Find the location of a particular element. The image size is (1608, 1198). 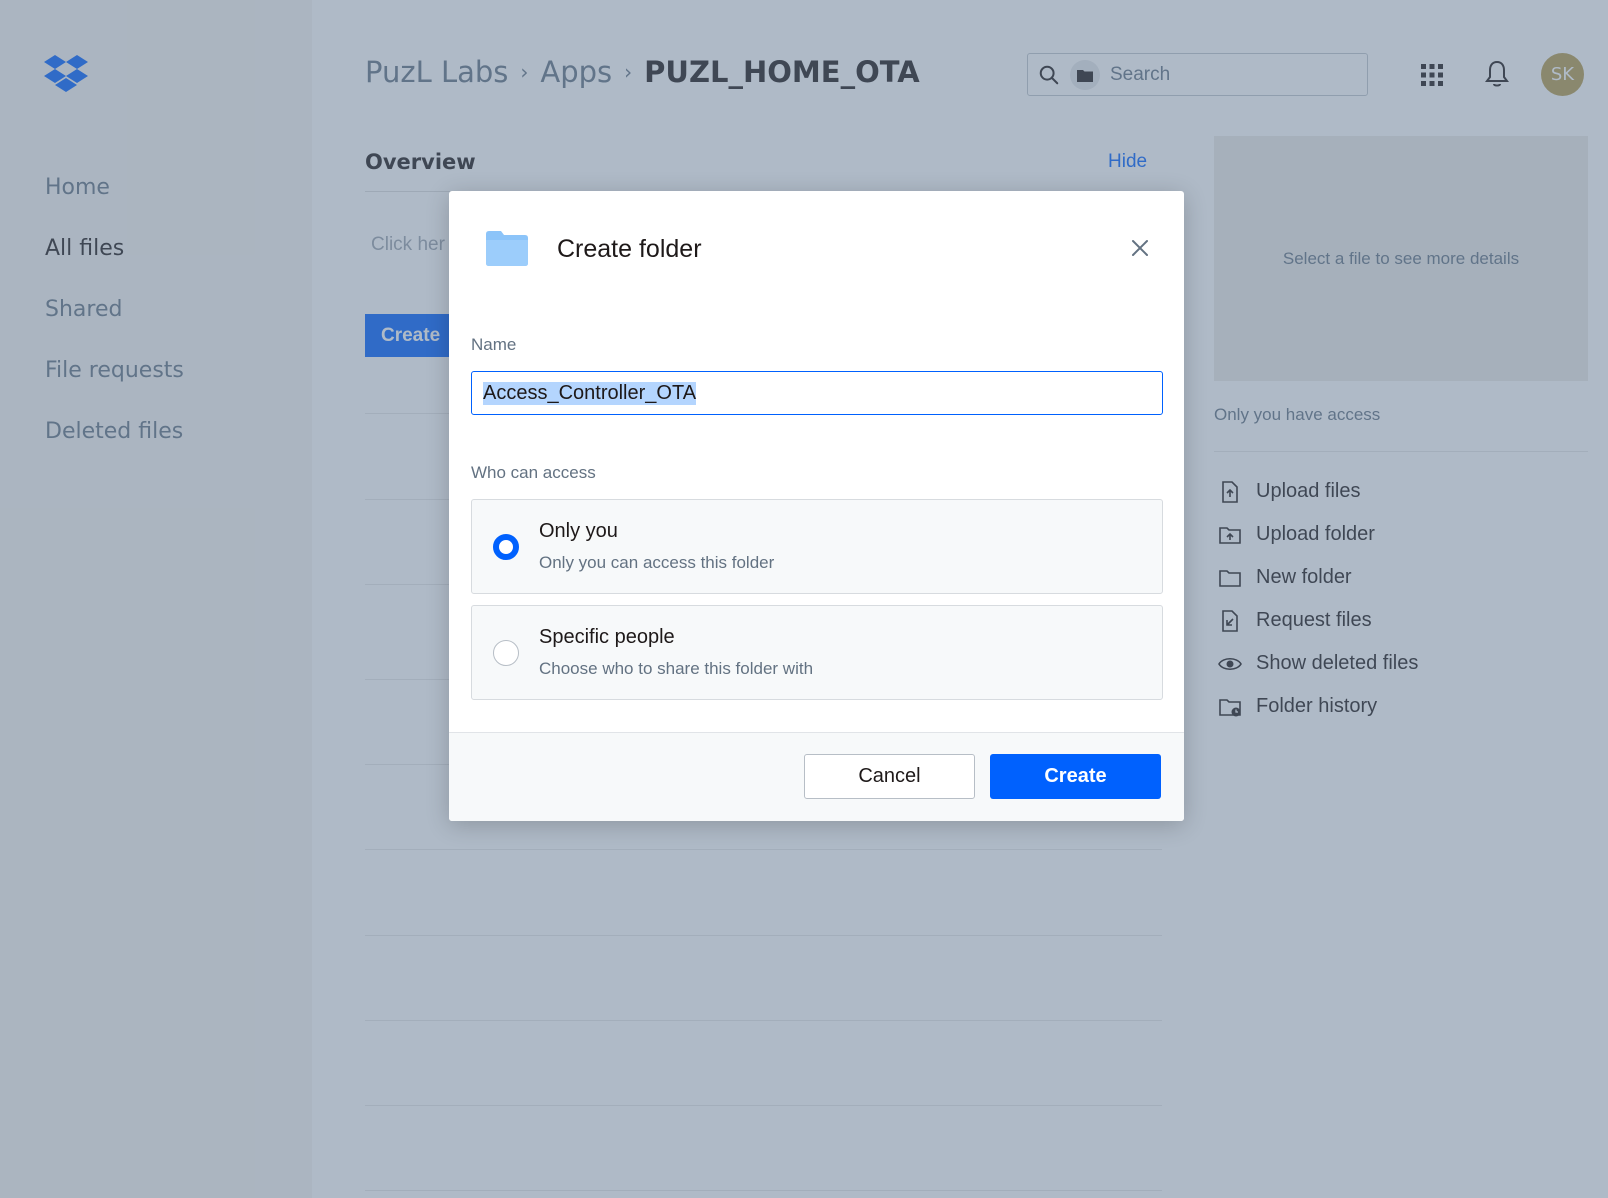

dialog-footer: Cancel Create is located at coordinates (816, 776).